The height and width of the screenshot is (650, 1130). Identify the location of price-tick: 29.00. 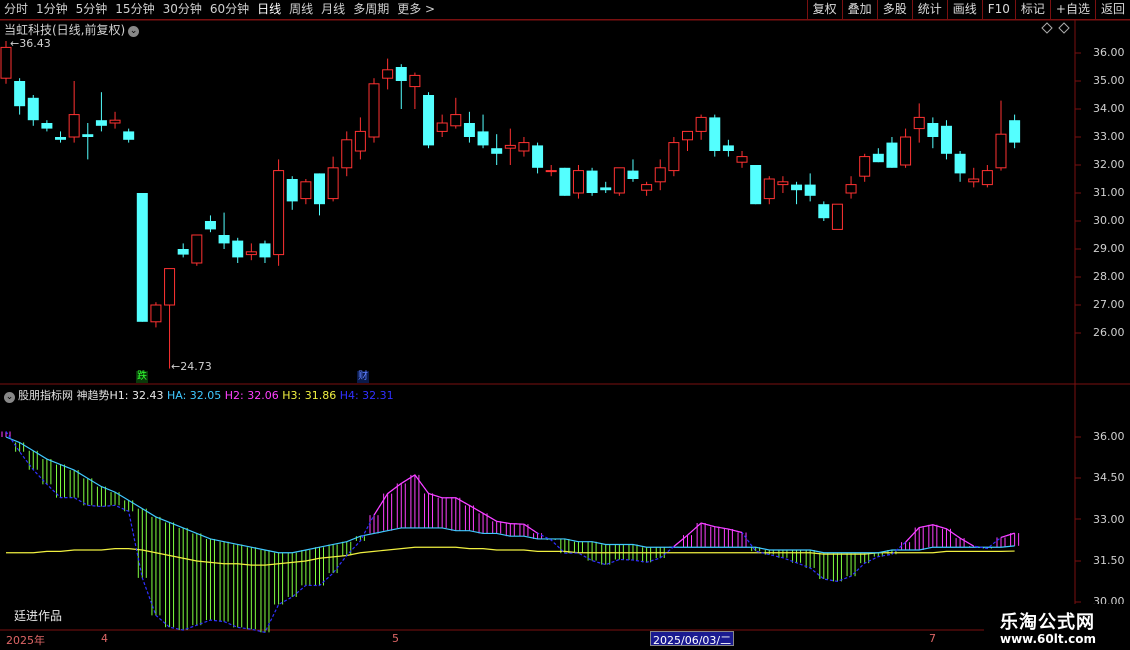
(1109, 248).